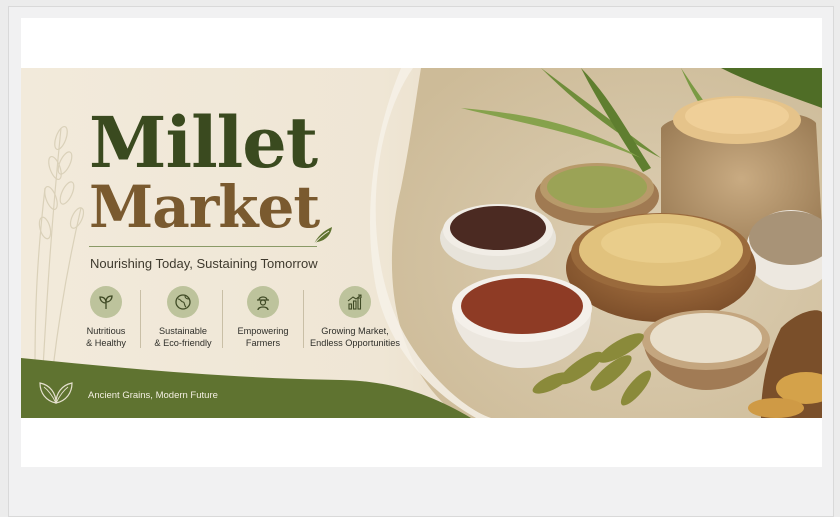 Image resolution: width=840 pixels, height=517 pixels. What do you see at coordinates (498, 237) in the screenshot?
I see `bowl-dark-millet` at bounding box center [498, 237].